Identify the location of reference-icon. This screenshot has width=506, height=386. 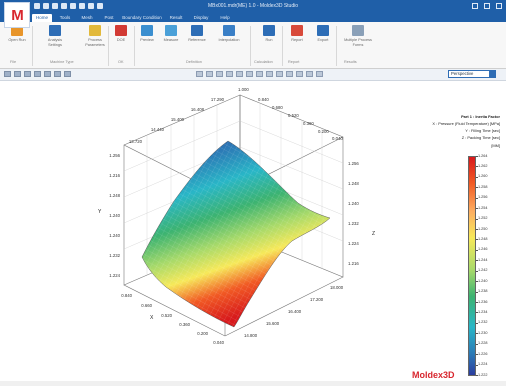
(197, 30).